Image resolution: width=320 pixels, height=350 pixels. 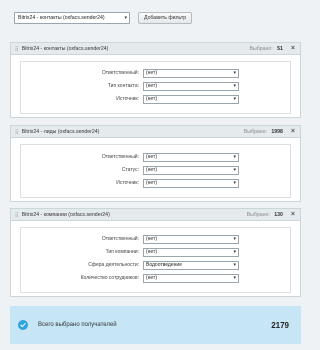 I want to click on source-select: Bitrix24 - контакты (oxfacs.sender24) ▾, so click(x=72, y=18).